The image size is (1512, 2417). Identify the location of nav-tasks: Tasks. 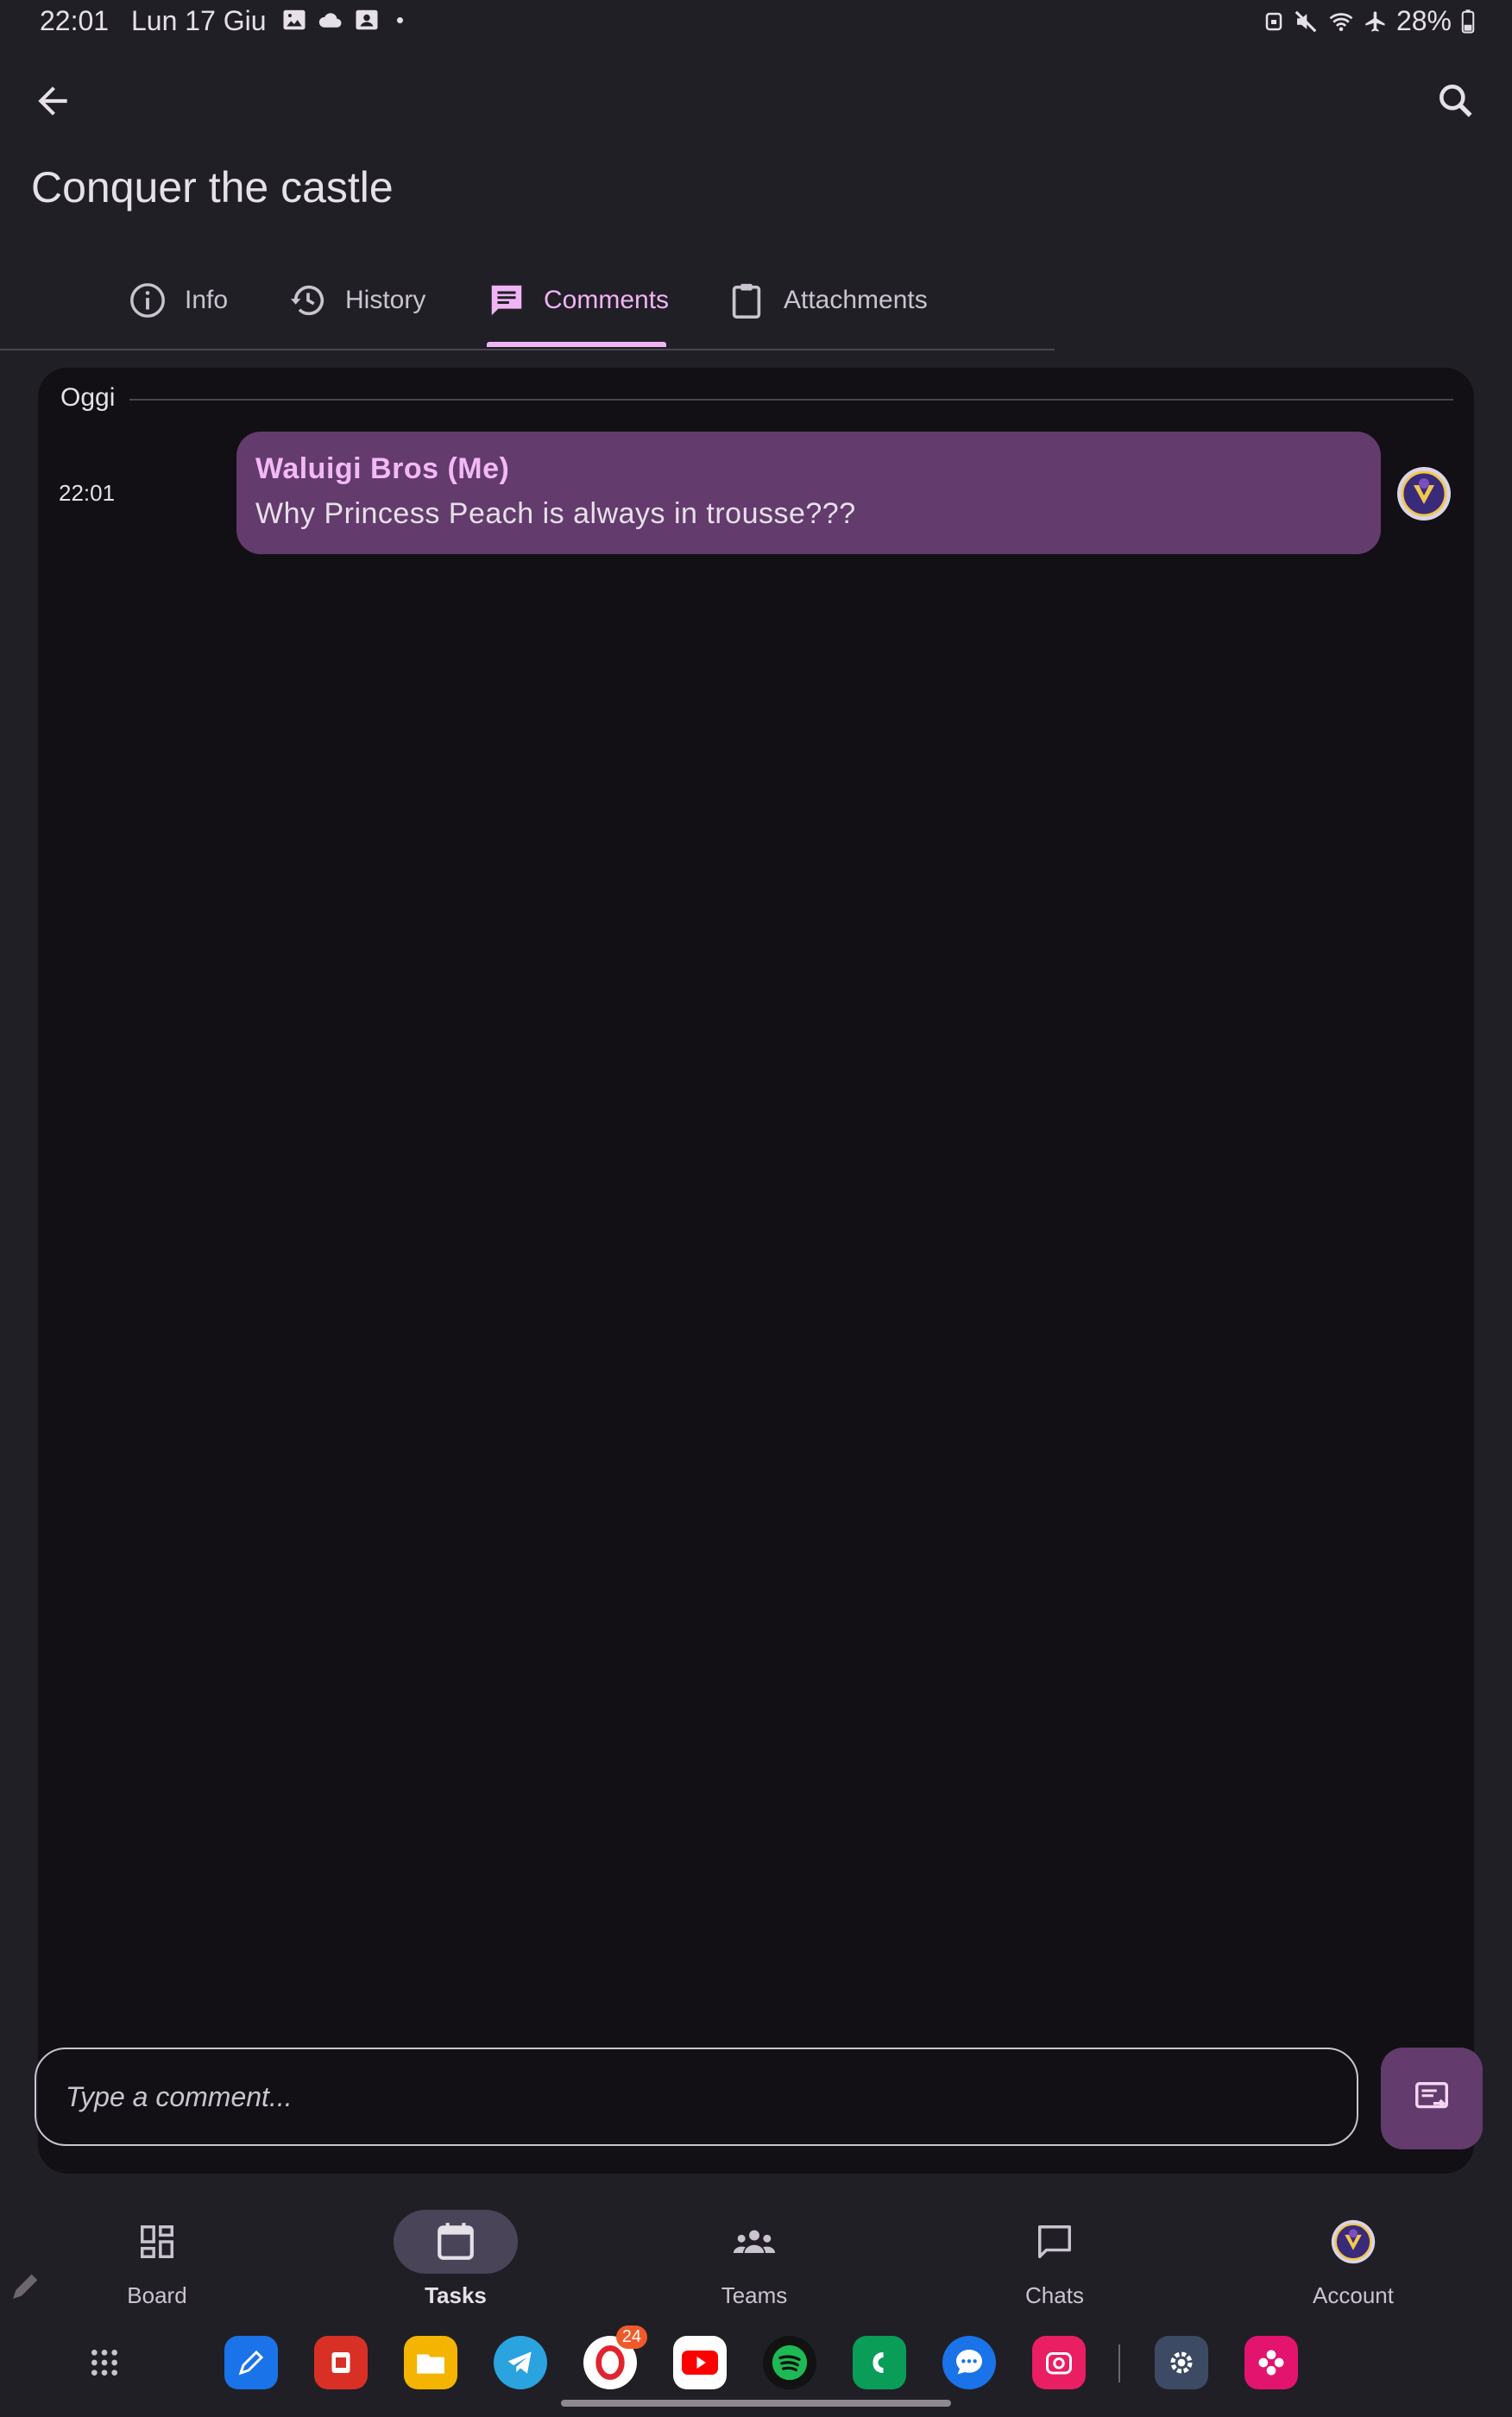
(456, 2259).